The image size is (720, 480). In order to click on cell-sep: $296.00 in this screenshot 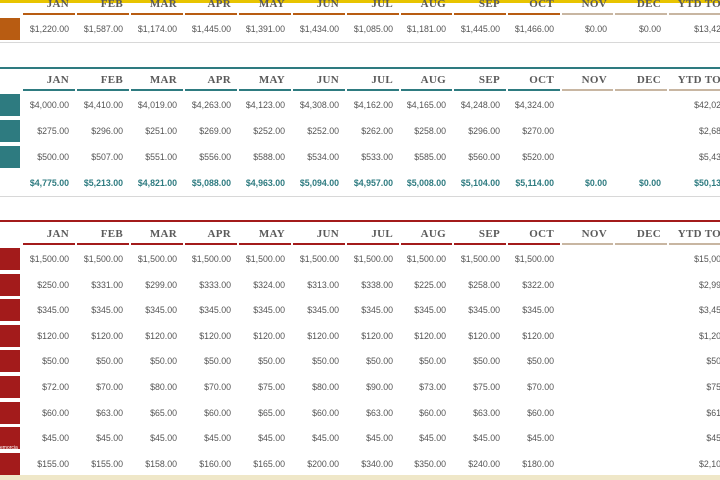, I will do `click(480, 131)`.